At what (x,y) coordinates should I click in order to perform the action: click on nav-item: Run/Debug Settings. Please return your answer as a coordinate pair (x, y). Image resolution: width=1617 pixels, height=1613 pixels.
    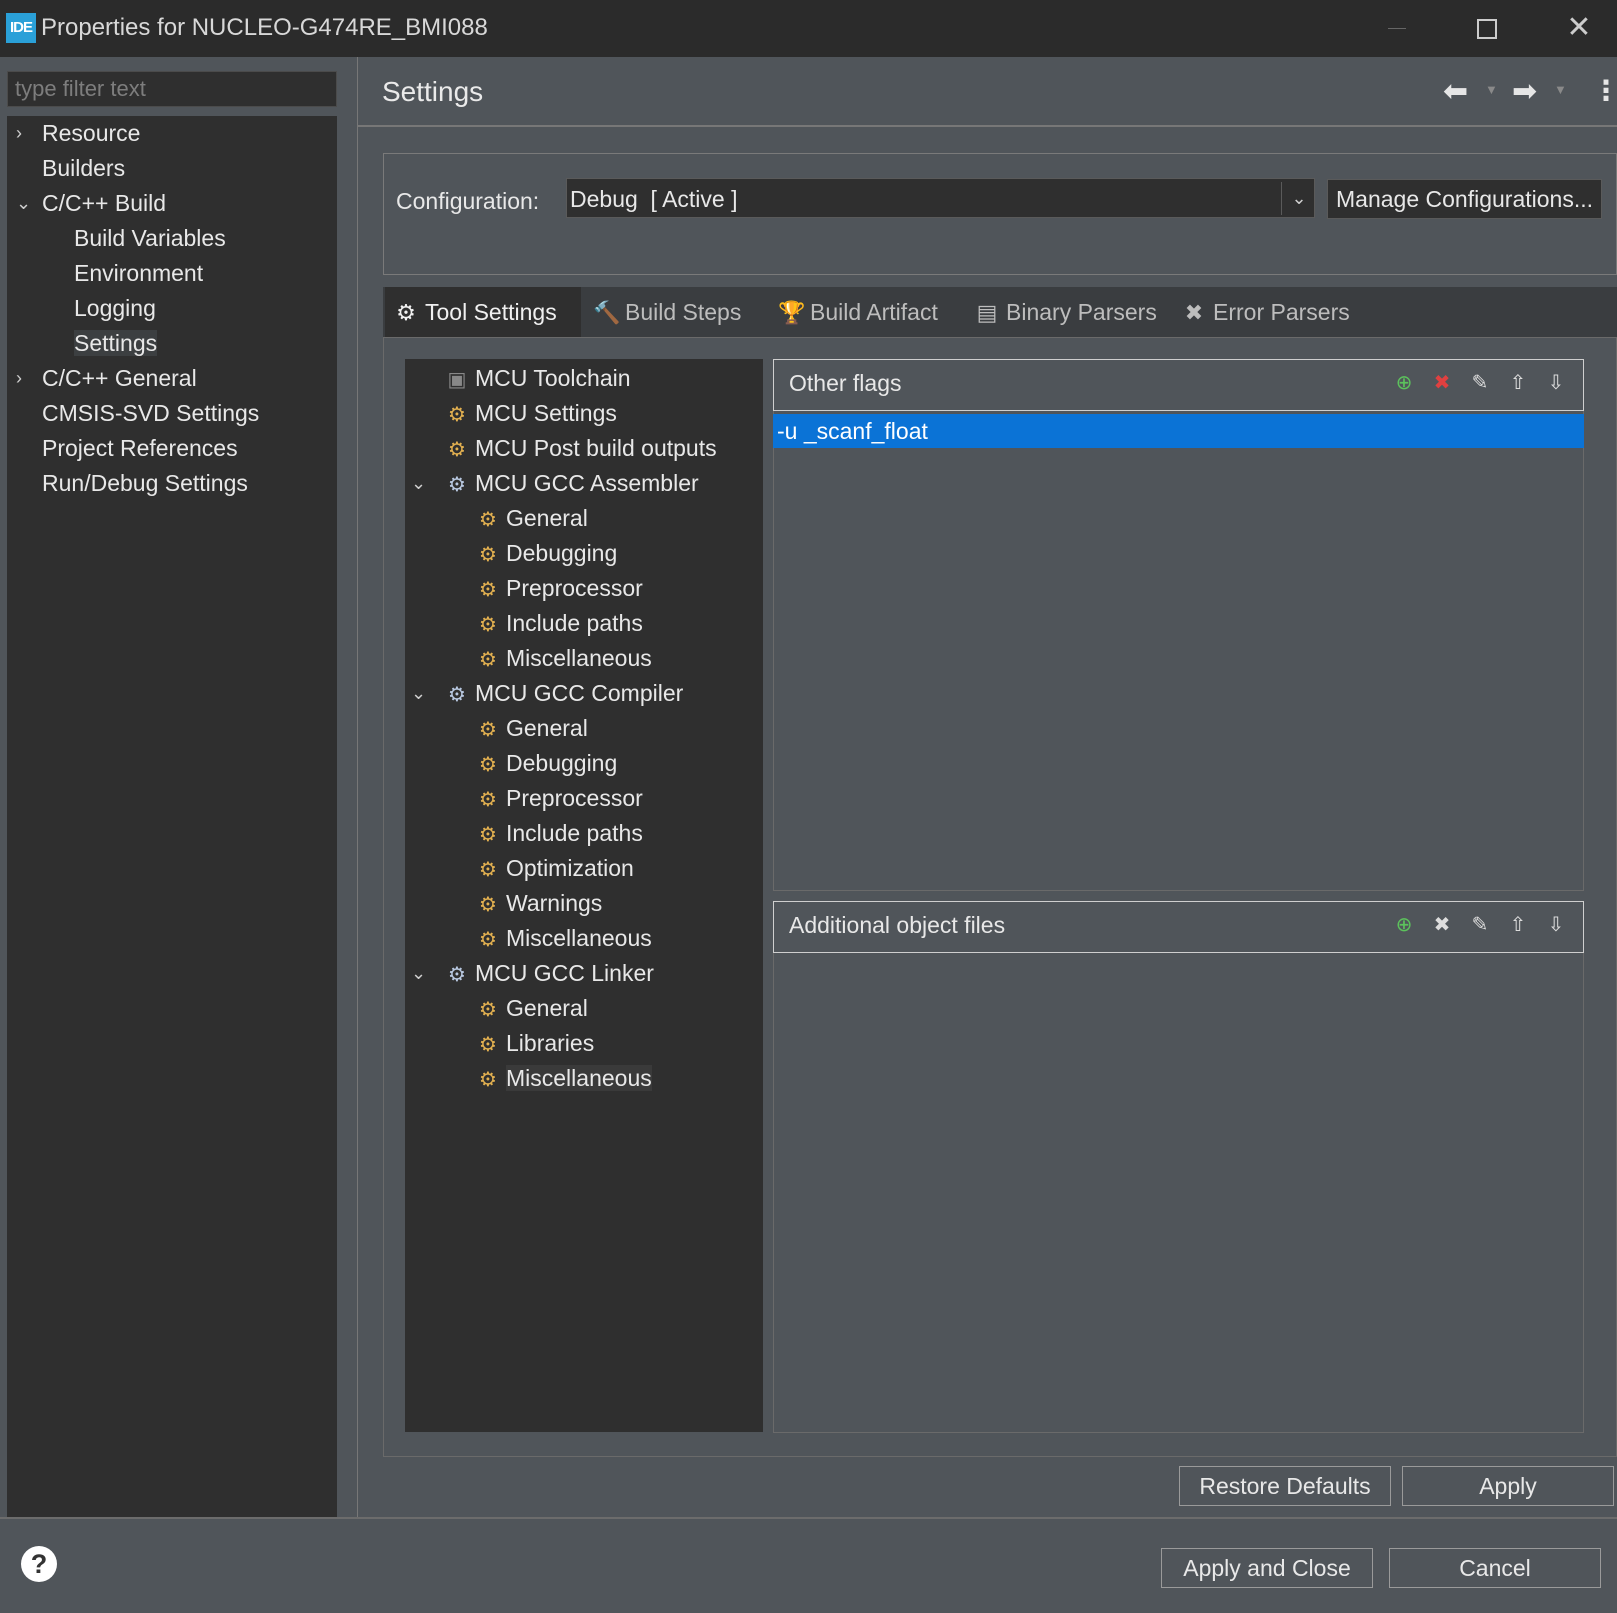
    Looking at the image, I should click on (145, 483).